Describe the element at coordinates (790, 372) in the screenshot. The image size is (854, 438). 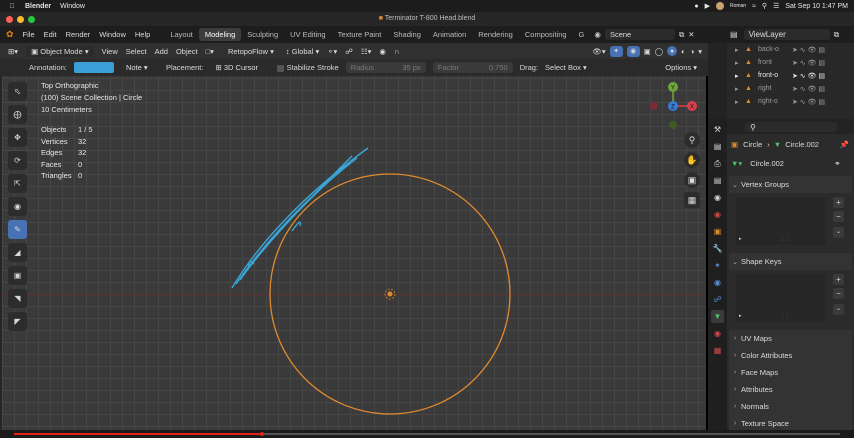
I see `panel-face-maps: › Face Maps` at that location.